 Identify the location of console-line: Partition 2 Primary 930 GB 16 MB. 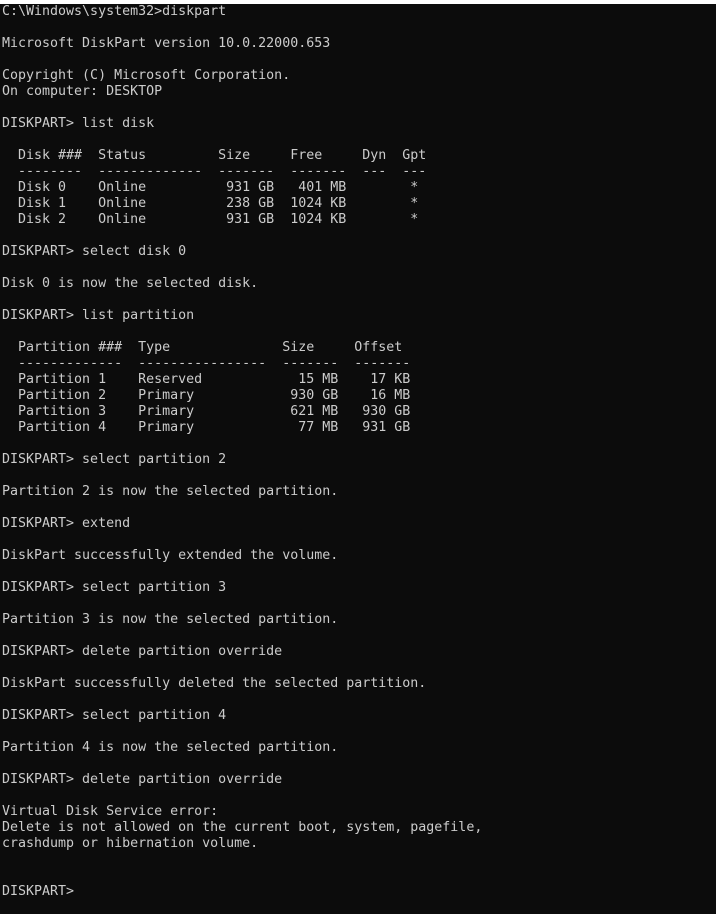
(206, 395).